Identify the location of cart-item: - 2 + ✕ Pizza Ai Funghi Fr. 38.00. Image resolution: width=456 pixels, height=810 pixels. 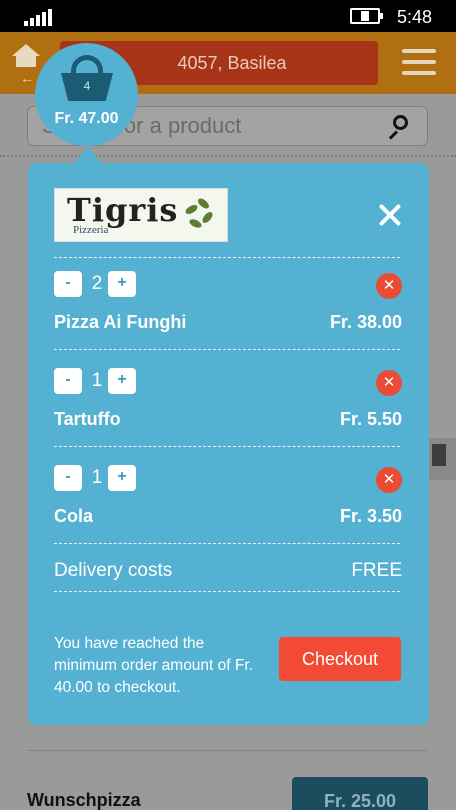
(228, 306).